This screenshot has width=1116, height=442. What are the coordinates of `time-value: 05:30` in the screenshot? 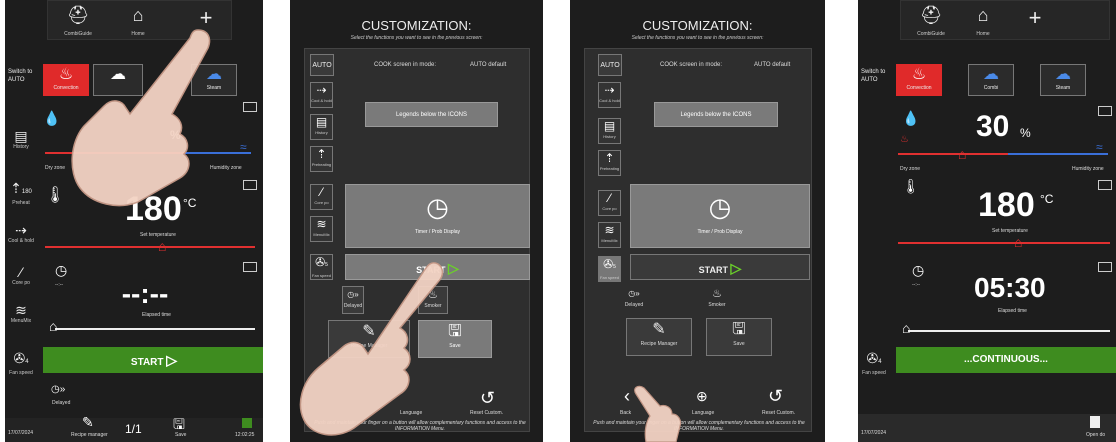 It's located at (1010, 288).